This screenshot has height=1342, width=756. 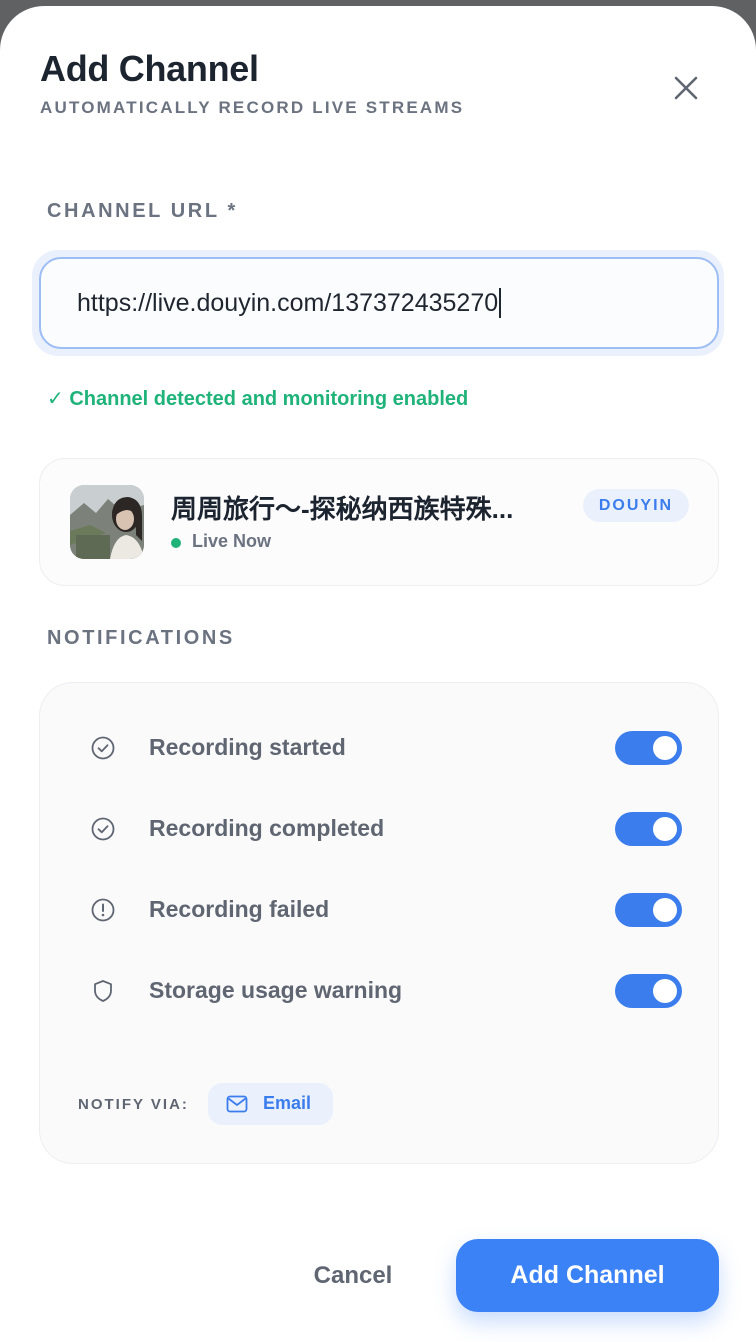 I want to click on dialog-title: Add Channel, so click(x=149, y=68).